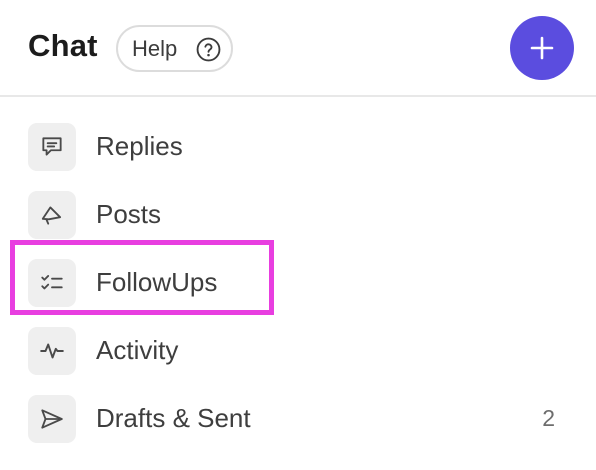  I want to click on nav-item-replies: Replies, so click(298, 147).